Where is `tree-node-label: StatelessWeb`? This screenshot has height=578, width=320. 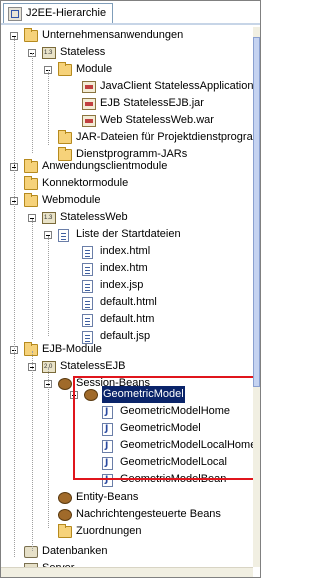 tree-node-label: StatelessWeb is located at coordinates (94, 217).